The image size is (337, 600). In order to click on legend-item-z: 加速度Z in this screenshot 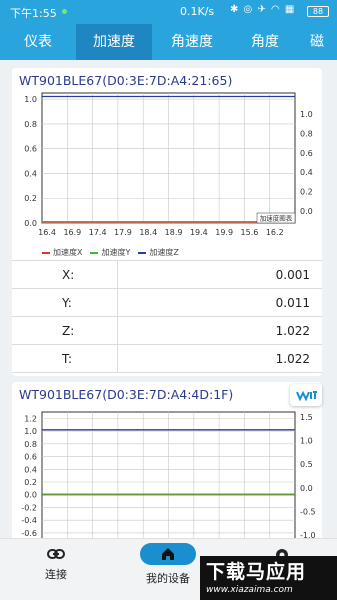, I will do `click(158, 252)`.